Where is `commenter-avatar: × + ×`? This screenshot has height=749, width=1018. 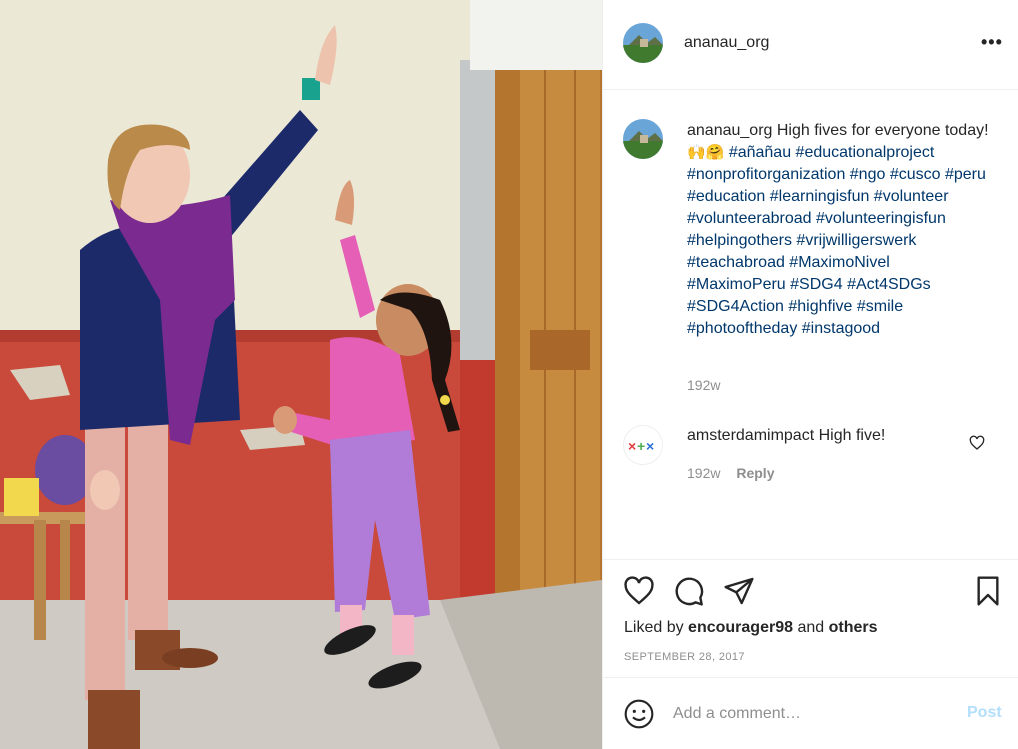
commenter-avatar: × + × is located at coordinates (643, 445).